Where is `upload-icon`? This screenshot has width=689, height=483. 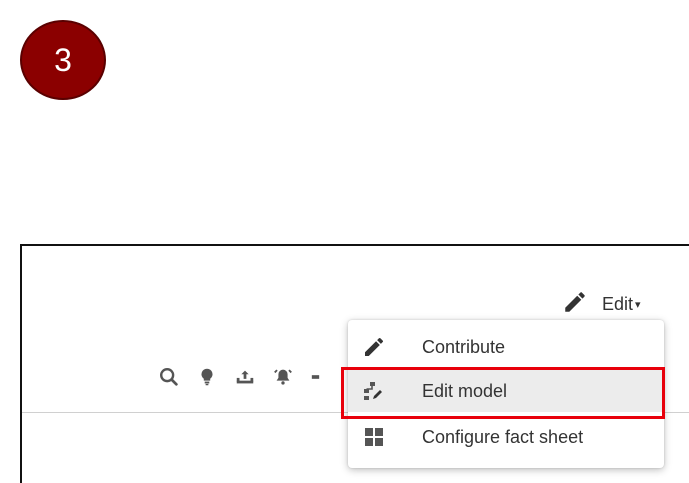
upload-icon is located at coordinates (245, 377).